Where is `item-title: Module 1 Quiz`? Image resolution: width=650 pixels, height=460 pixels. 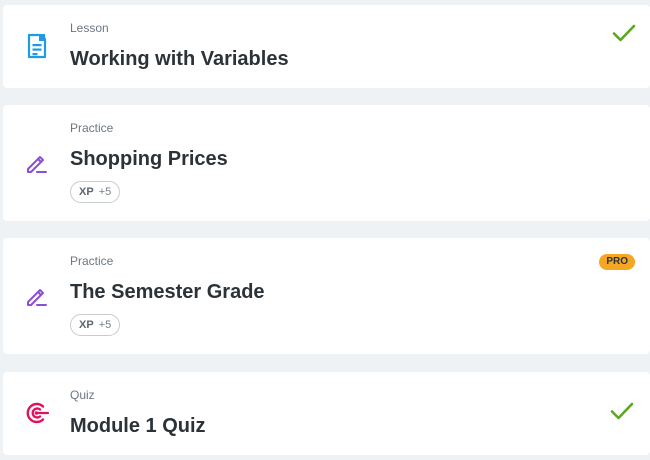 item-title: Module 1 Quiz is located at coordinates (138, 426).